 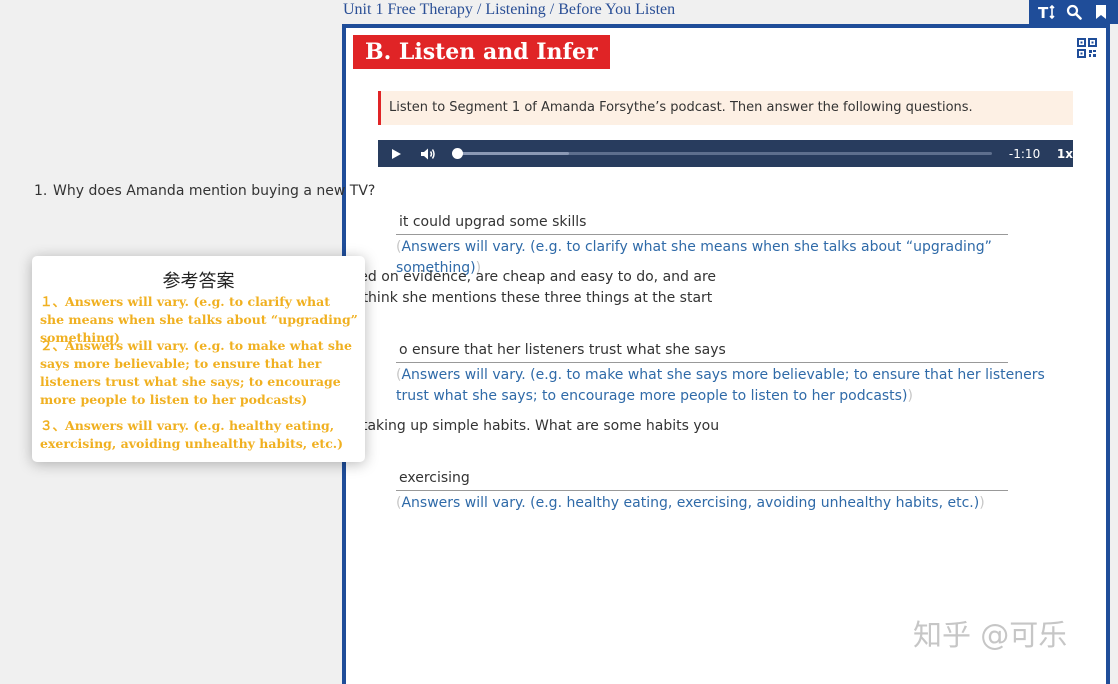 What do you see at coordinates (214, 191) in the screenshot?
I see `question-text: Why does Amanda mention buying a new TV?` at bounding box center [214, 191].